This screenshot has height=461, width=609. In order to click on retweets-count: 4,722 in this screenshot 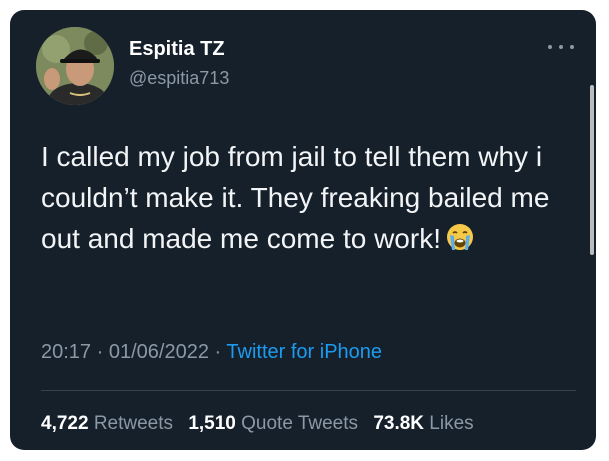, I will do `click(65, 423)`.